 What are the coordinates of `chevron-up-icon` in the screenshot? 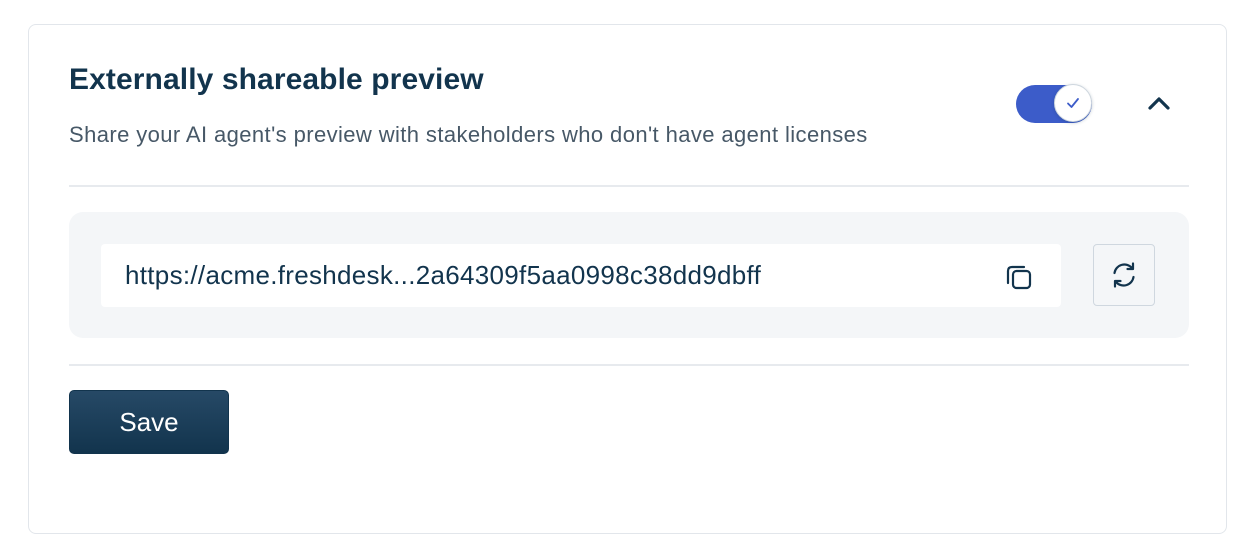 It's located at (1159, 103).